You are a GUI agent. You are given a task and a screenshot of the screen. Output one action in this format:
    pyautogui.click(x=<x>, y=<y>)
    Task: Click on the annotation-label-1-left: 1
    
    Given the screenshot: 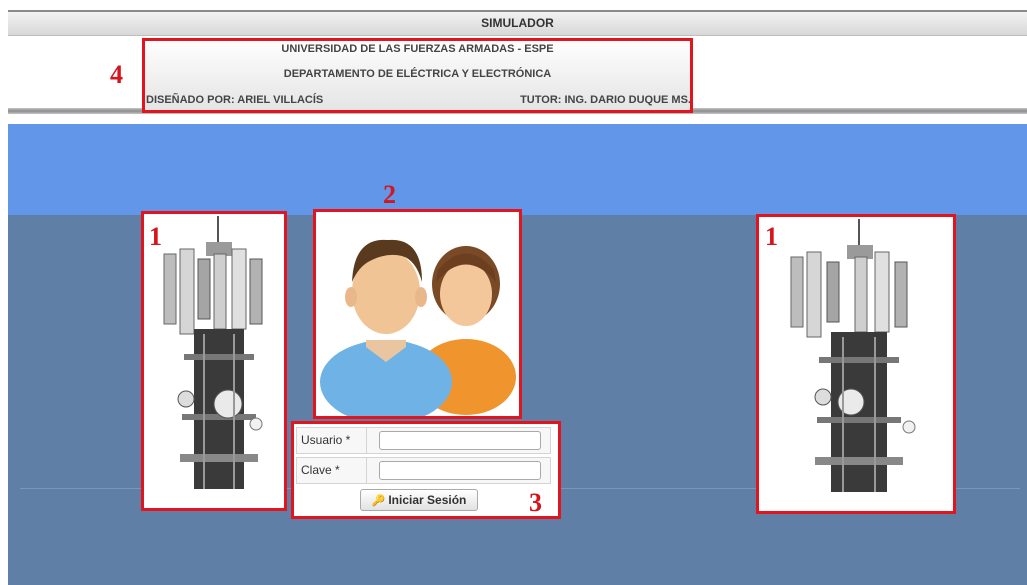 What is the action you would take?
    pyautogui.click(x=155, y=236)
    